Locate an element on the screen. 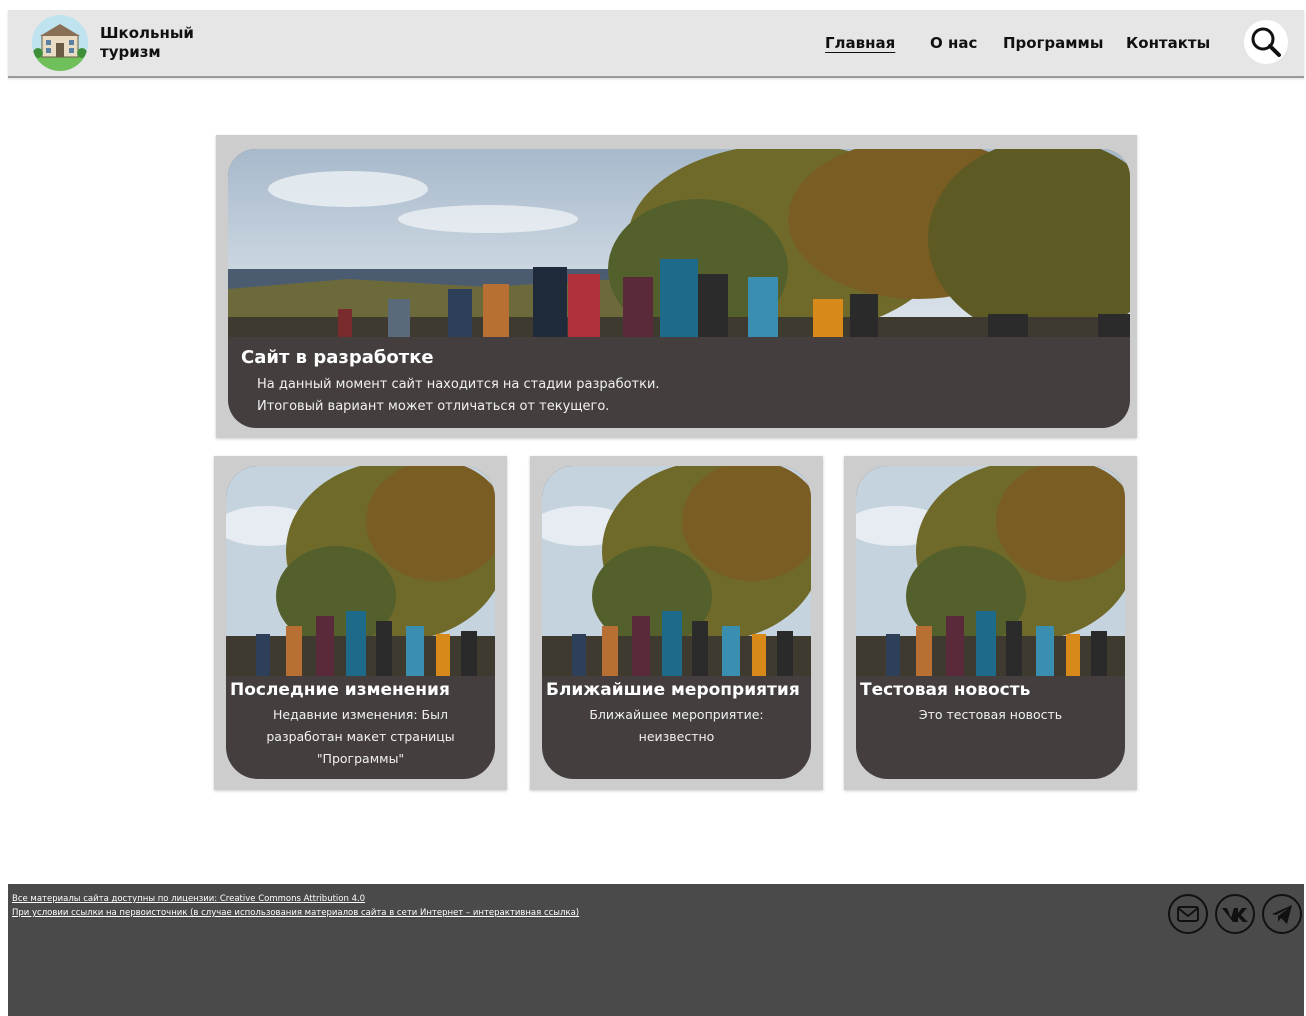 The image size is (1306, 1016). mail-button is located at coordinates (1188, 914).